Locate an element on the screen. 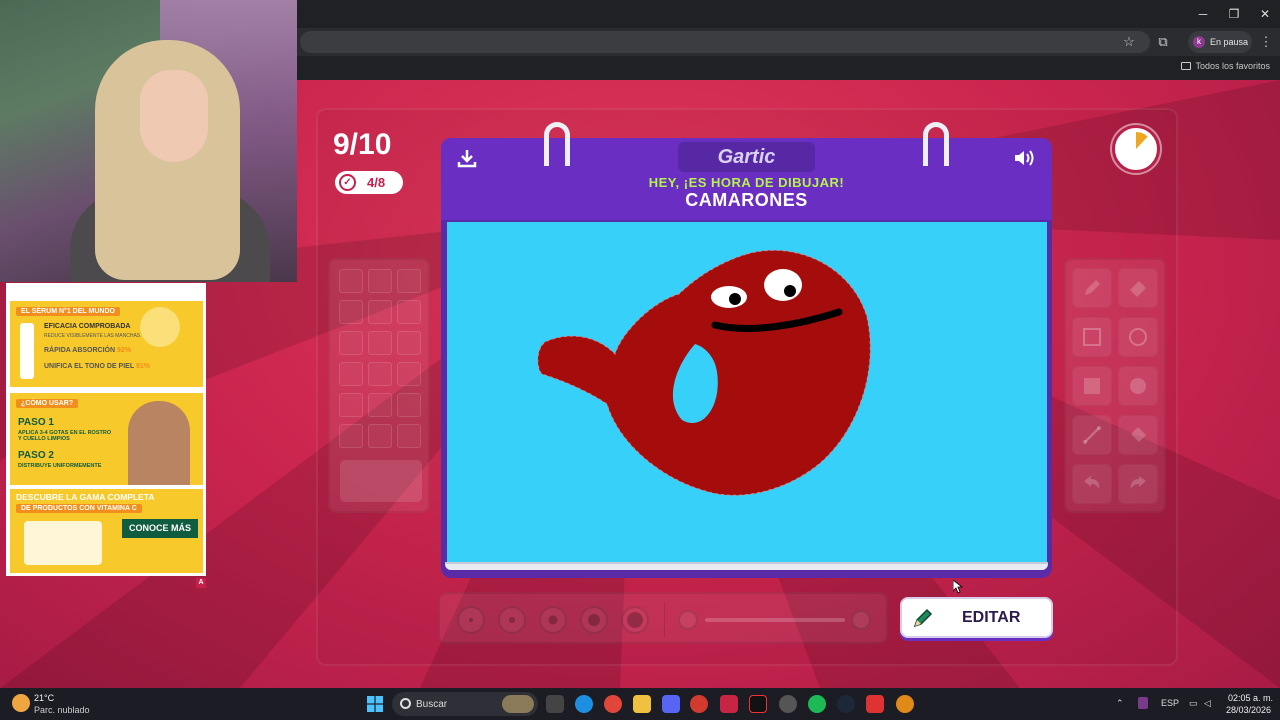  color-palette is located at coordinates (379, 385).